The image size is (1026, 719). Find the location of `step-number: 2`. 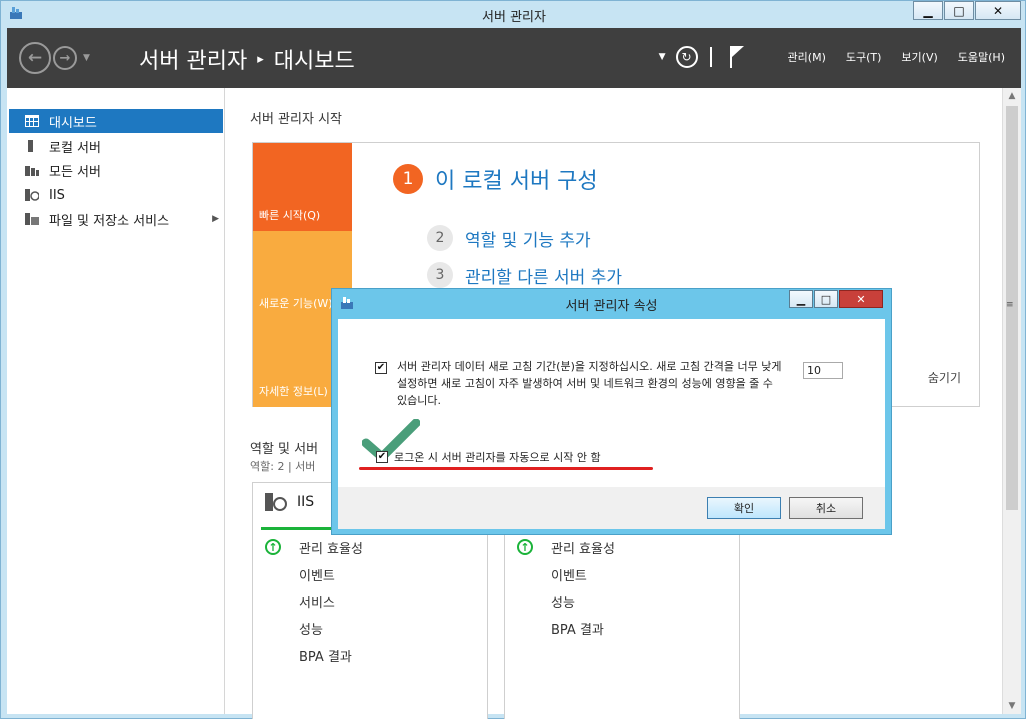

step-number: 2 is located at coordinates (440, 238).